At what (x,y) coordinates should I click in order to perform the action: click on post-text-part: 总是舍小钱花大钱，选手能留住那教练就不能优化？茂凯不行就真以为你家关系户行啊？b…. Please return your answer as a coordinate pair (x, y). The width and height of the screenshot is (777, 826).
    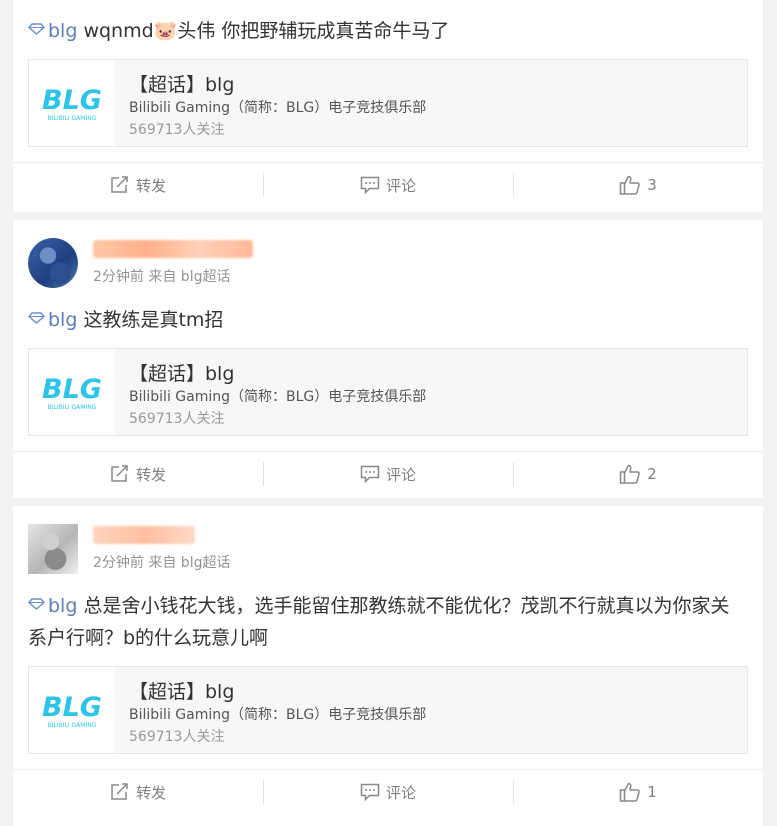
    Looking at the image, I should click on (379, 622).